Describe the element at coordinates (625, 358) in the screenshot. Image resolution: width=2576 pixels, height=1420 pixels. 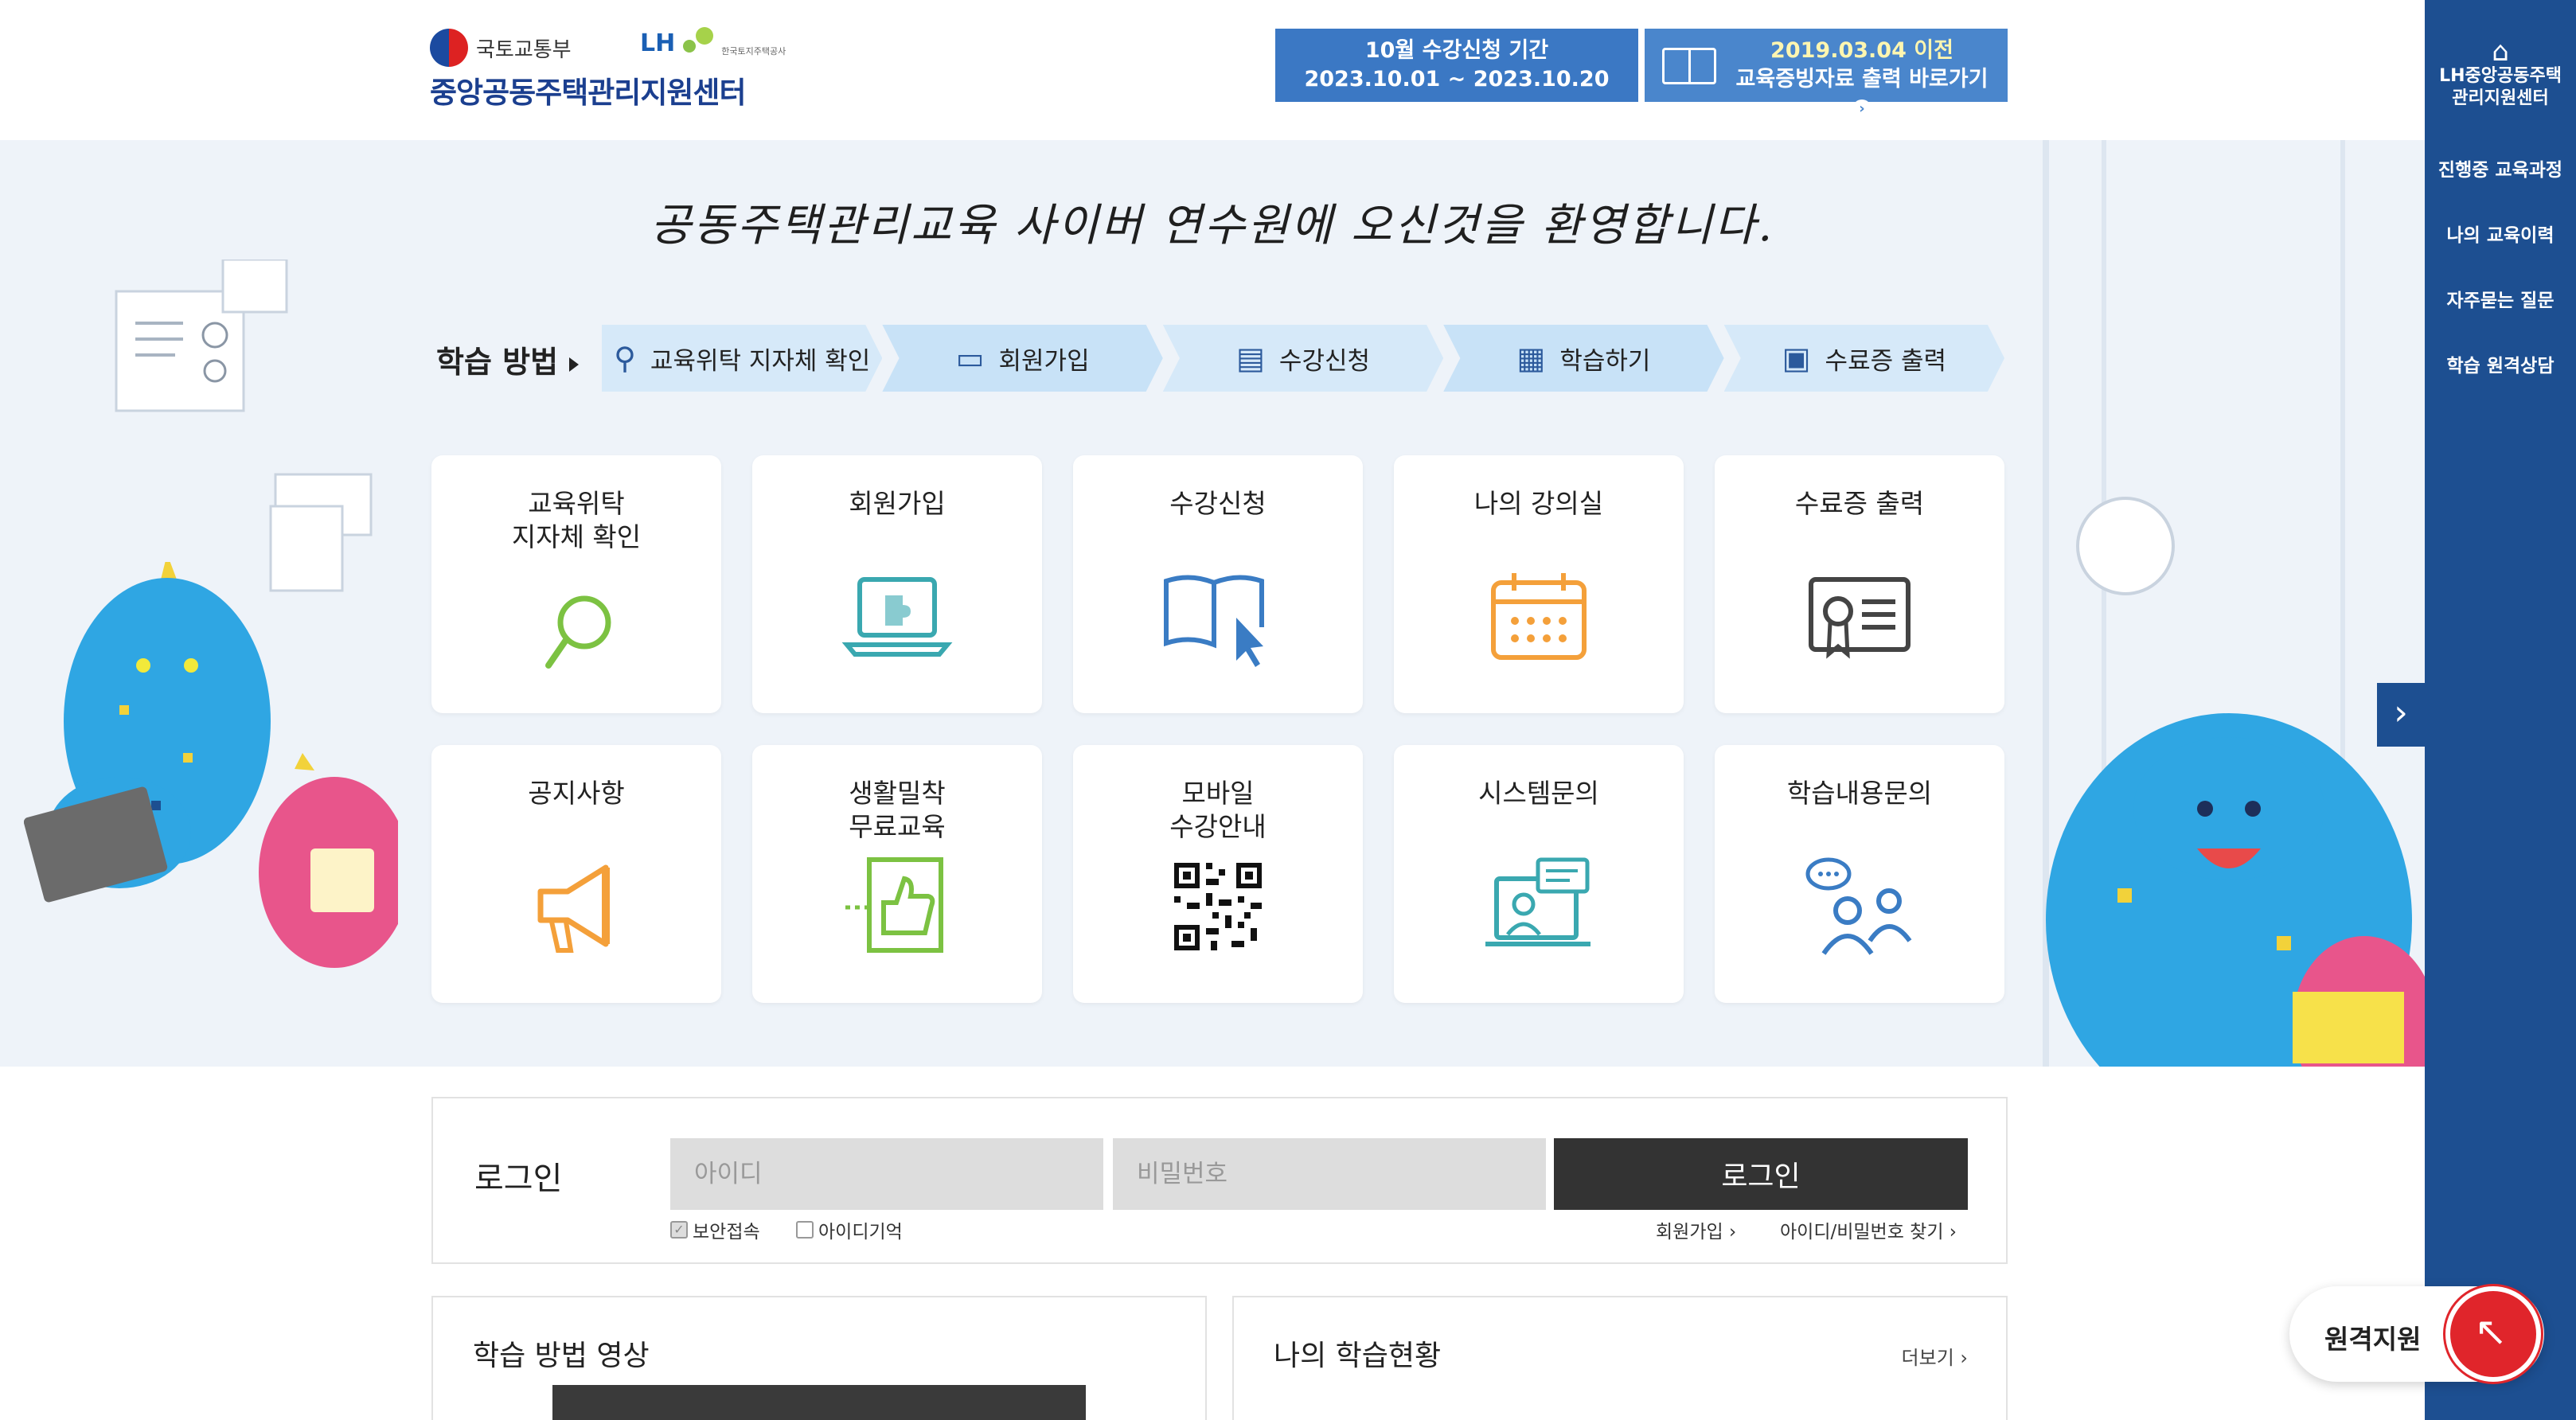
I see `search-icon: ⚲` at that location.